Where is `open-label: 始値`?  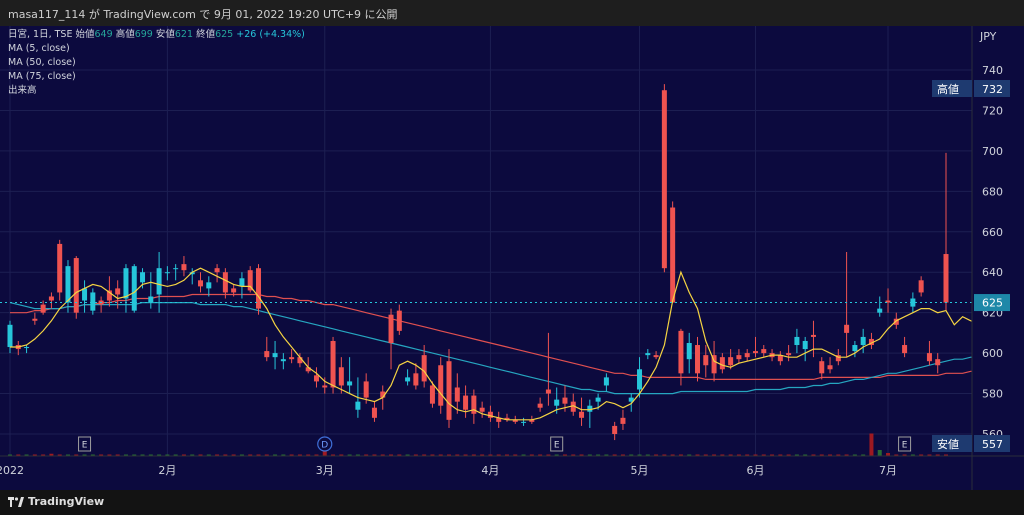
open-label: 始値 is located at coordinates (85, 34).